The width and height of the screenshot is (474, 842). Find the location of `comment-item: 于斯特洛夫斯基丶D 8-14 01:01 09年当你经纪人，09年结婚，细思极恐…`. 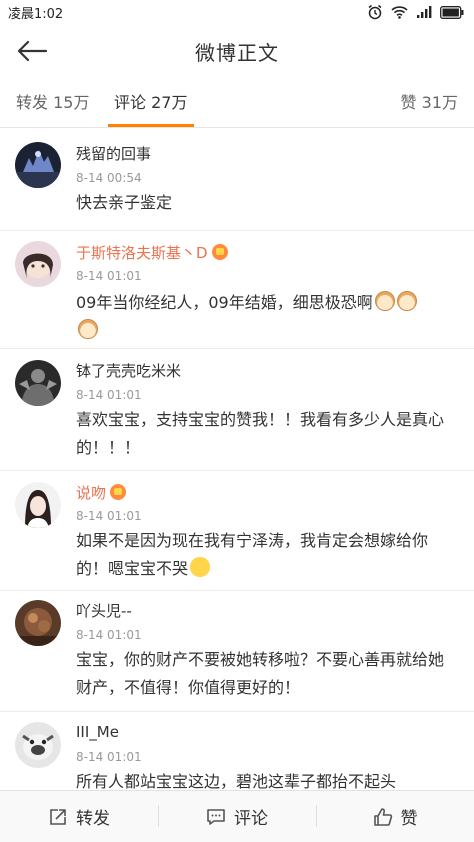

comment-item: 于斯特洛夫斯基丶D 8-14 01:01 09年当你经纪人，09年结婚，细思极恐… is located at coordinates (237, 290).